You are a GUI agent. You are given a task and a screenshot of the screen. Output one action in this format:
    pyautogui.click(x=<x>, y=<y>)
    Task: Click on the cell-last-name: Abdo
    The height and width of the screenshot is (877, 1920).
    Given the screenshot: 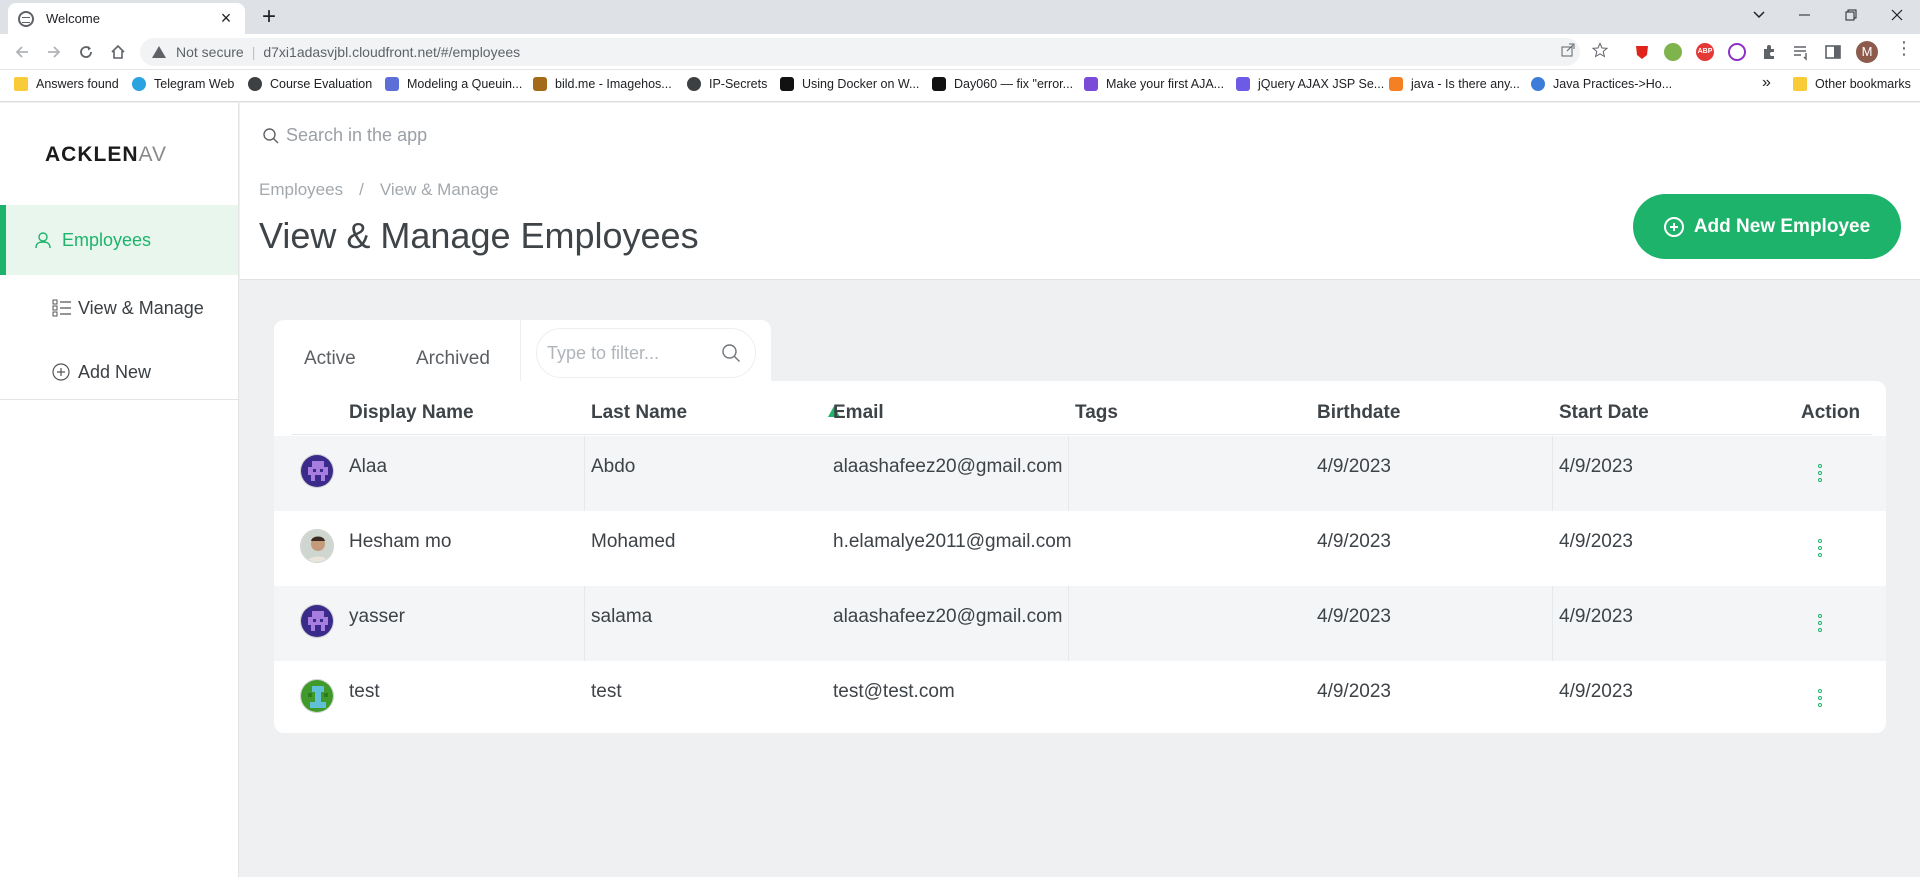 What is the action you would take?
    pyautogui.click(x=613, y=466)
    